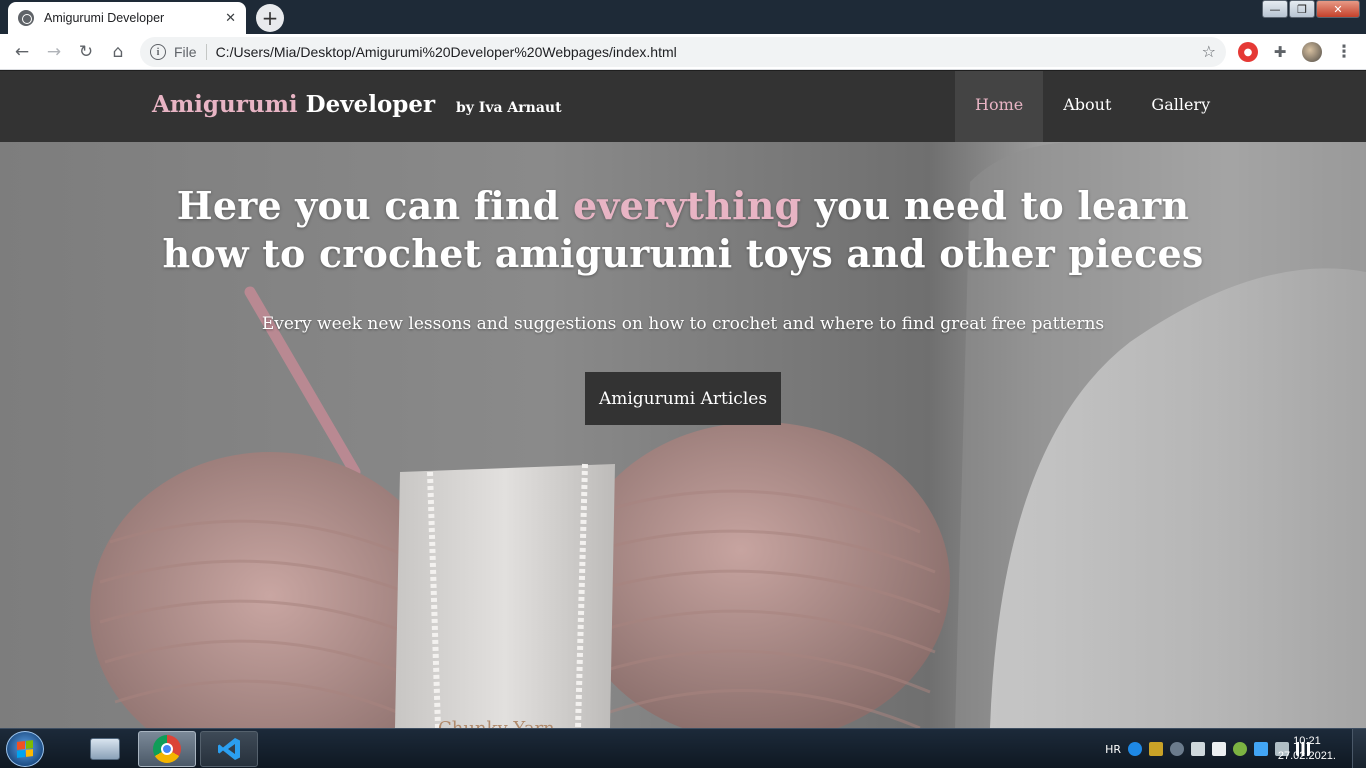  I want to click on site-byline: by Iva Arnaut, so click(509, 108).